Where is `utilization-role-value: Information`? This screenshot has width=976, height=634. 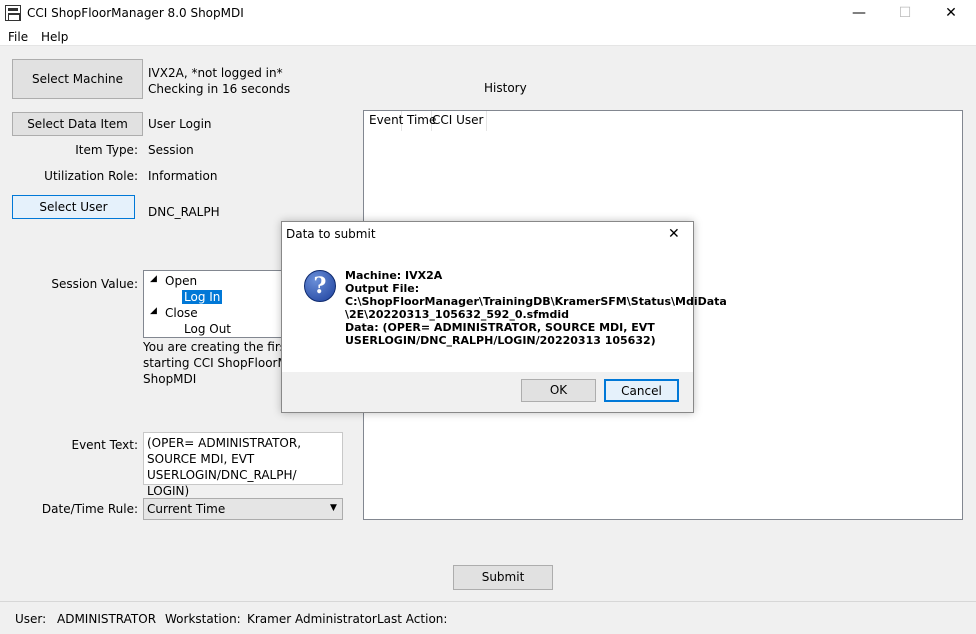 utilization-role-value: Information is located at coordinates (183, 176).